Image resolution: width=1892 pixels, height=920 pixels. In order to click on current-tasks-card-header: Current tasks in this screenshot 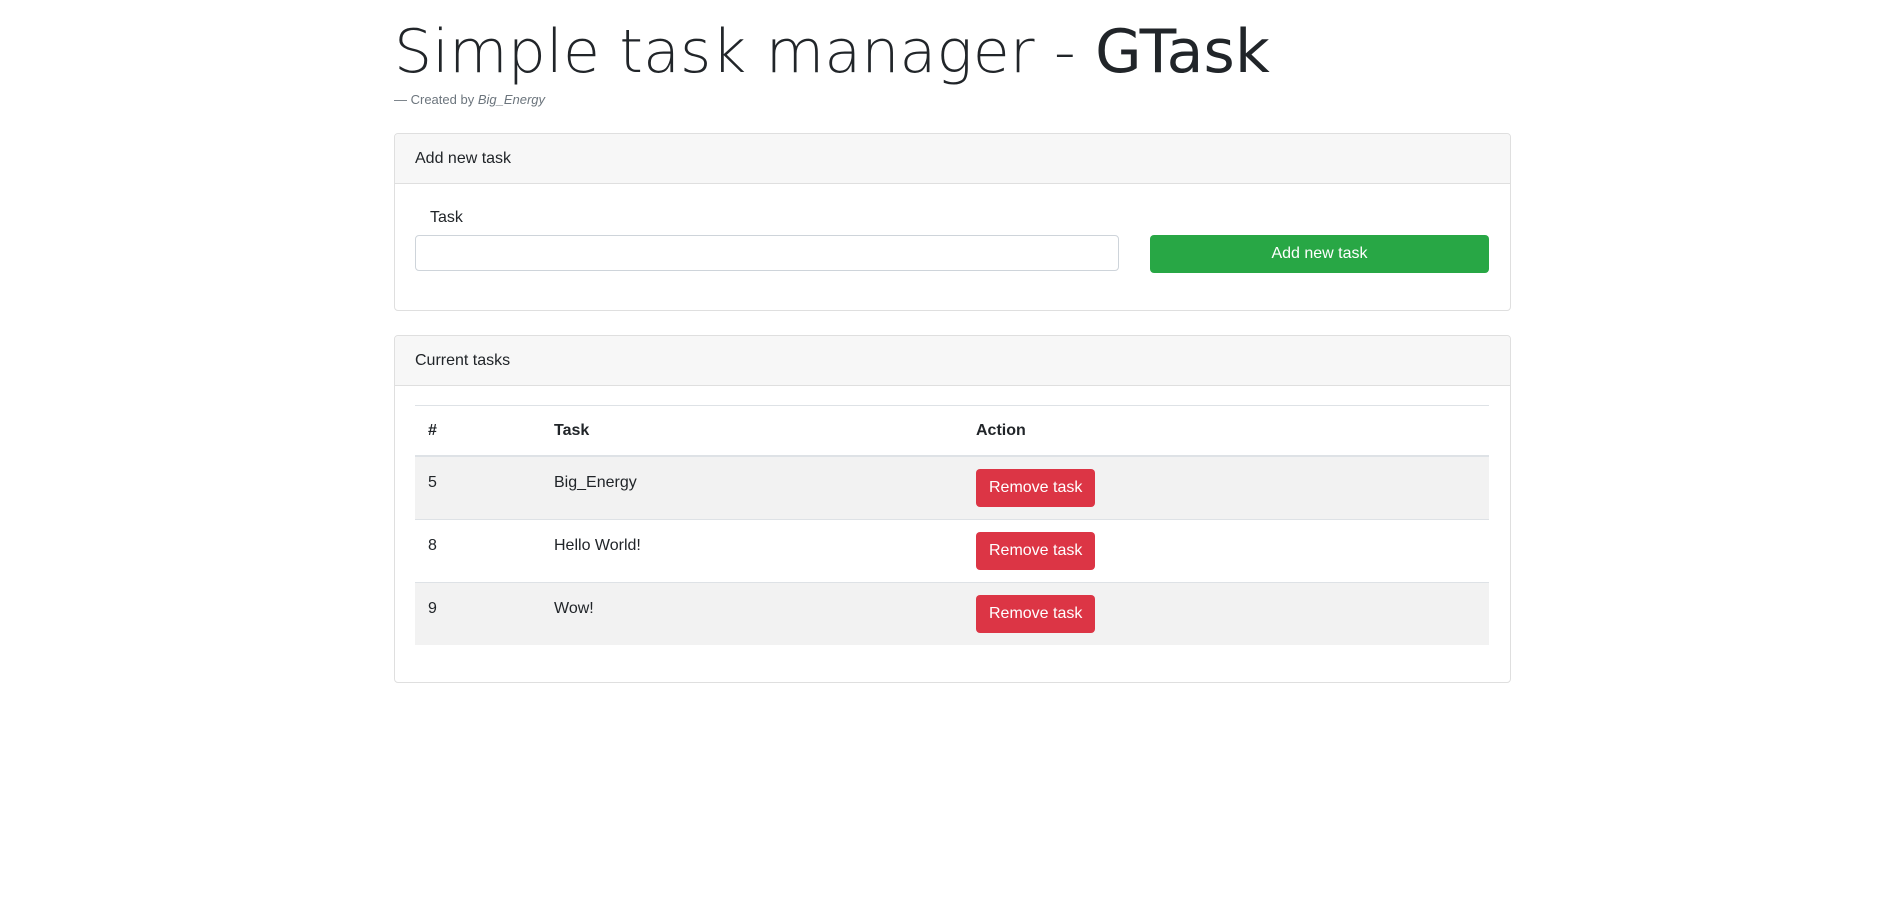, I will do `click(952, 361)`.